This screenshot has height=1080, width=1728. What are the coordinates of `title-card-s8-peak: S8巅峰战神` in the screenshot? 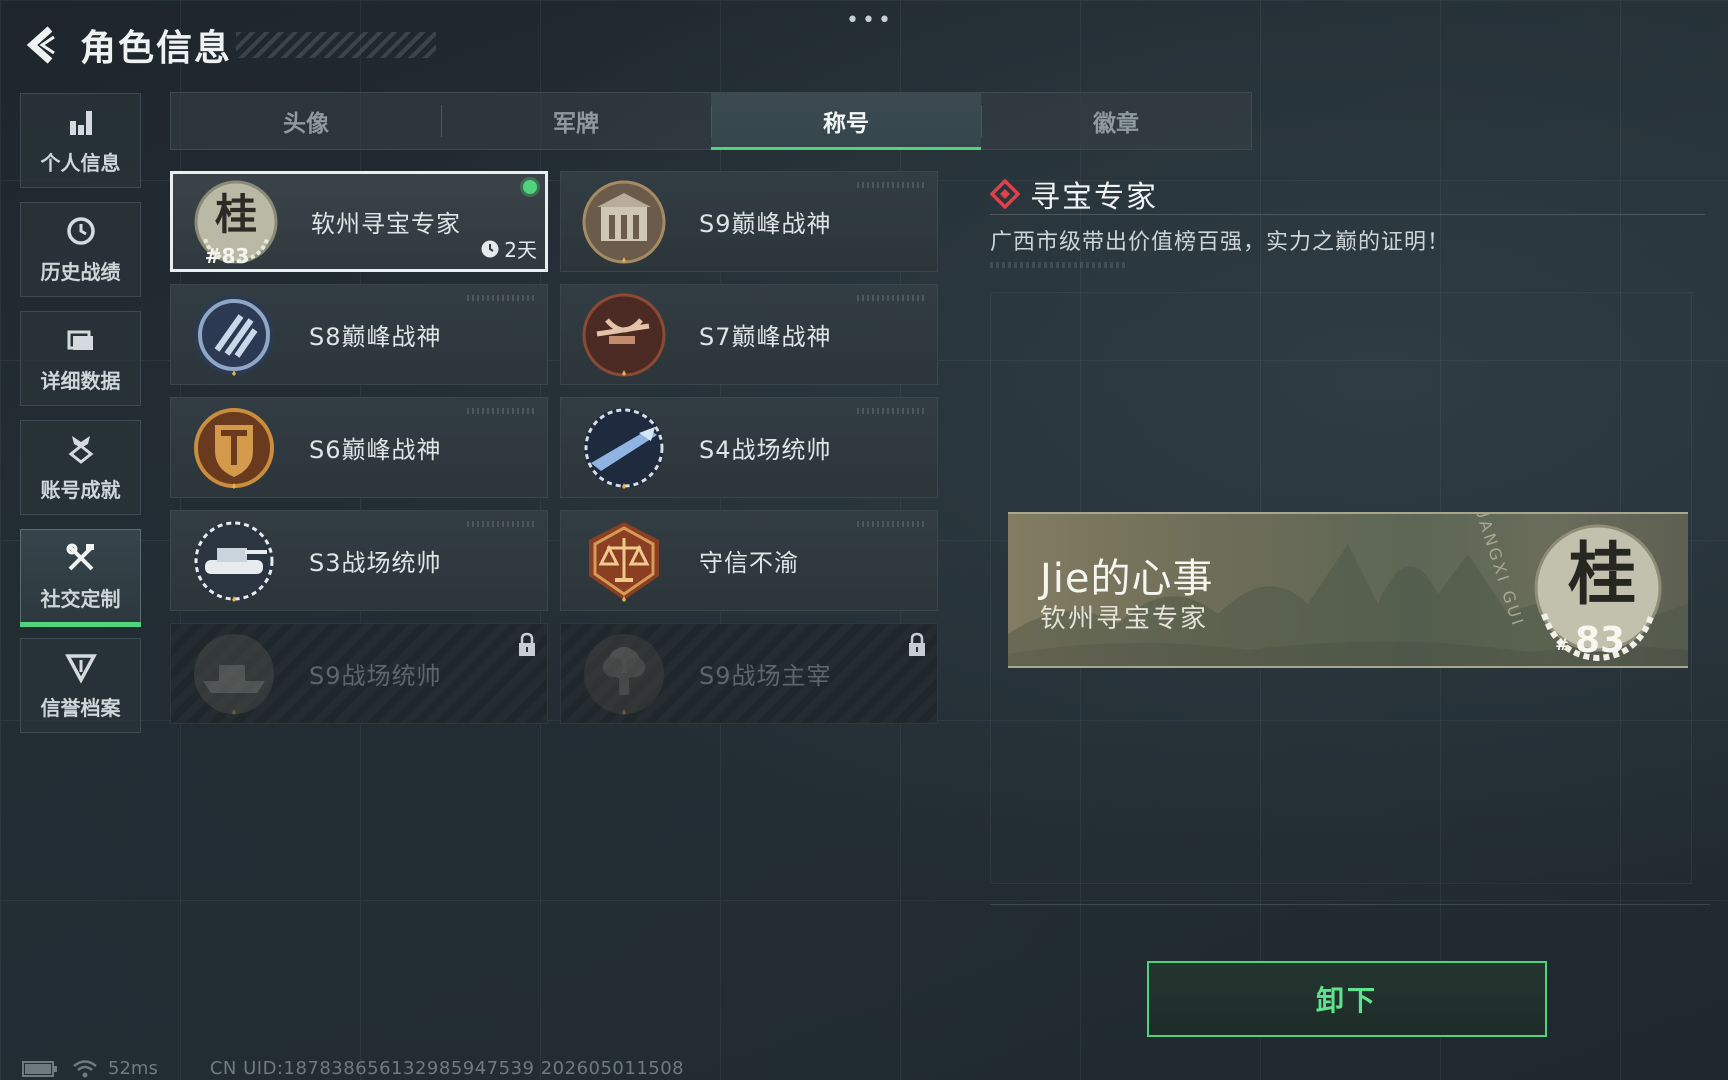 It's located at (359, 334).